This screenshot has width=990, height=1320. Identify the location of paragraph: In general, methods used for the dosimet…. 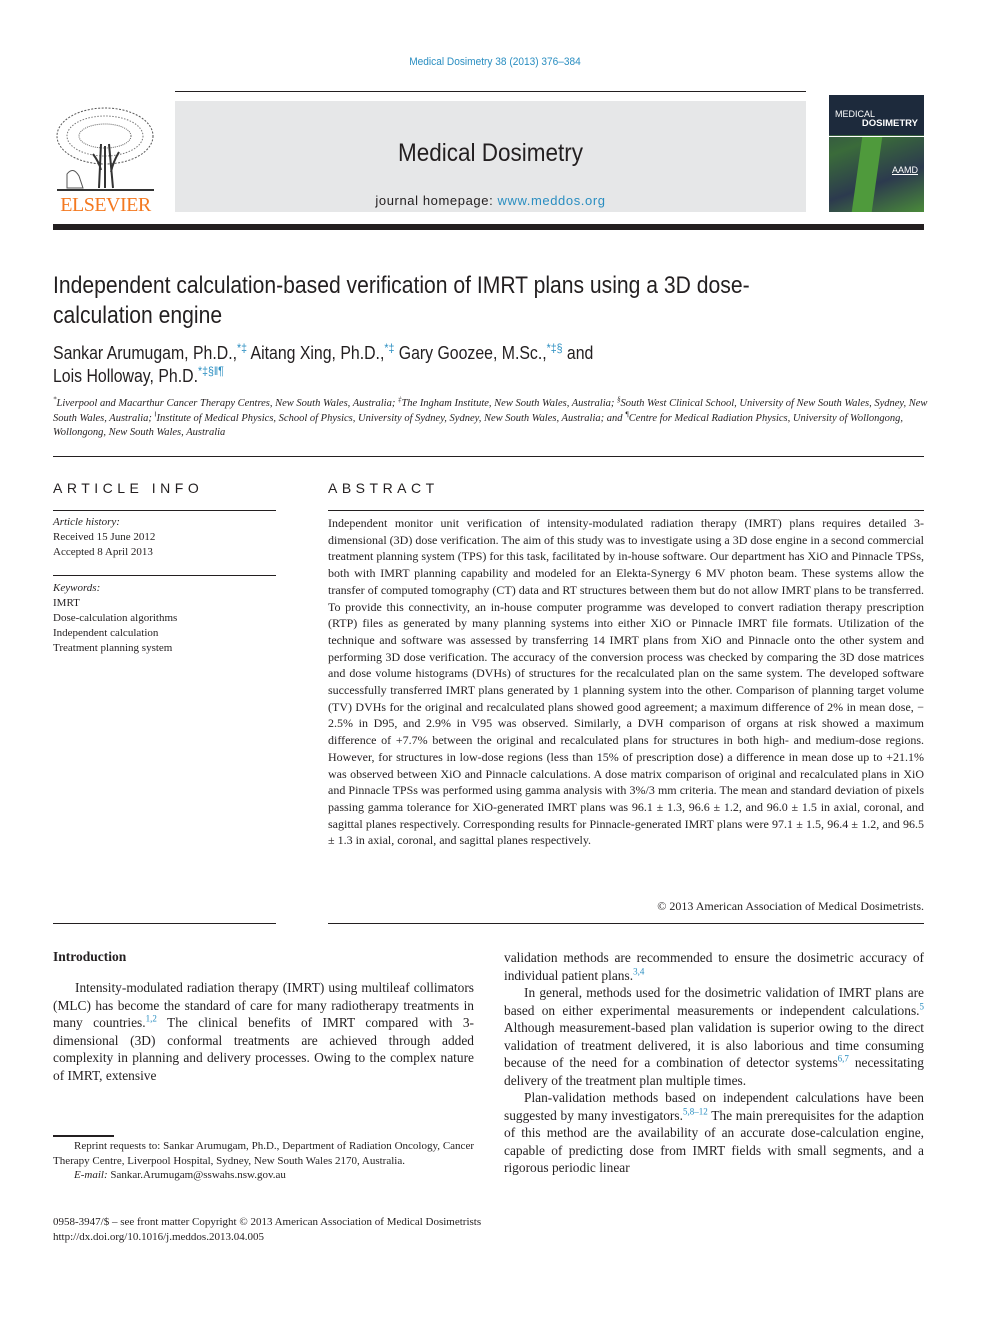
(714, 1036).